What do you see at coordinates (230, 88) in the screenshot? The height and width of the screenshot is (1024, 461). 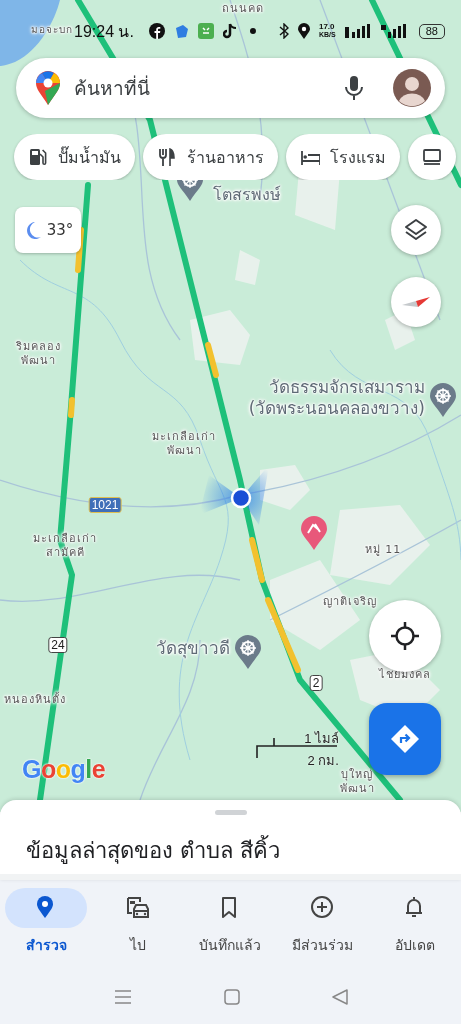 I see `search-bar: ค้นหาที่นี่` at bounding box center [230, 88].